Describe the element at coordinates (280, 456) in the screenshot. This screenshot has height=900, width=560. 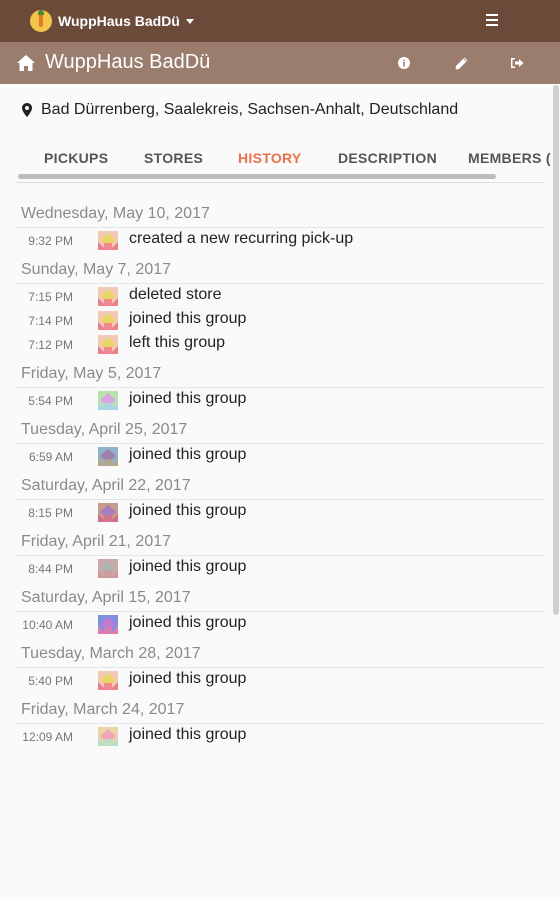
I see `history-entry: 6:59 AM joined this group` at that location.